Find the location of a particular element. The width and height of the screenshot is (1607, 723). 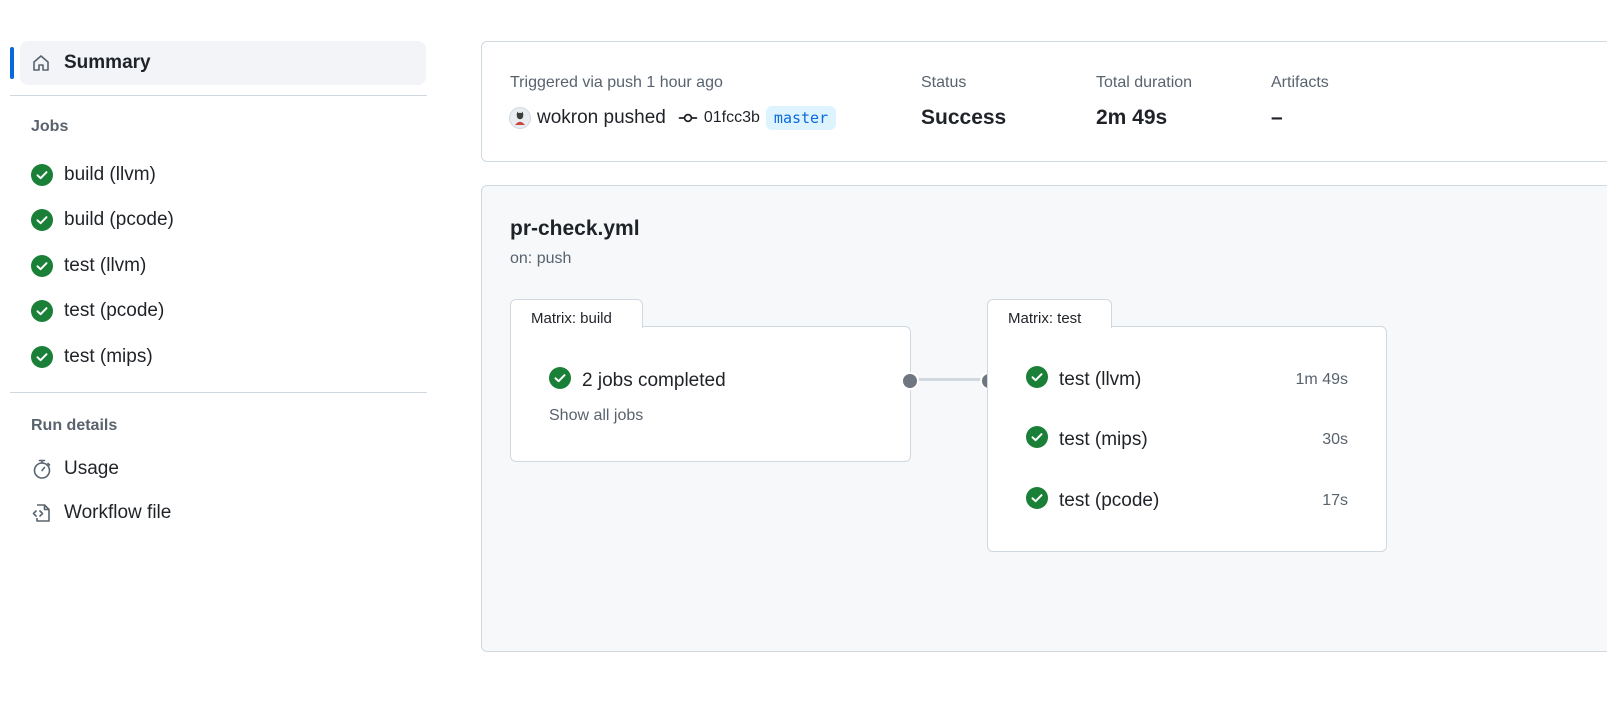

artifacts-stat: Artifacts – is located at coordinates (1300, 102).